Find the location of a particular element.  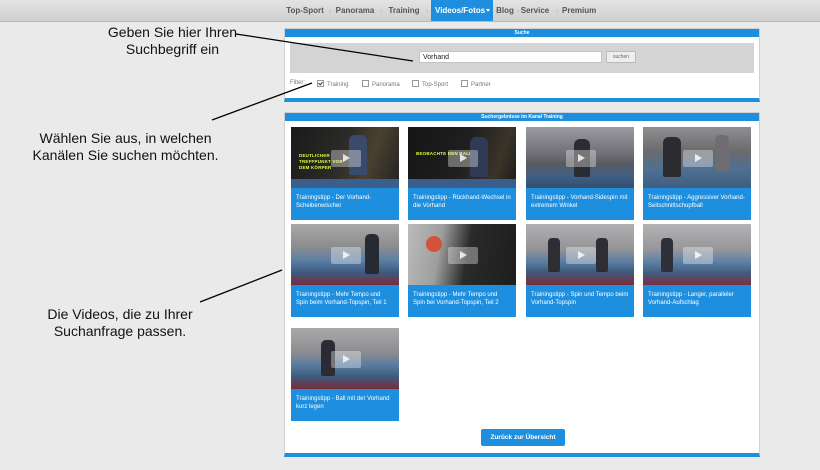

nav-item-training: Training is located at coordinates (404, 10).